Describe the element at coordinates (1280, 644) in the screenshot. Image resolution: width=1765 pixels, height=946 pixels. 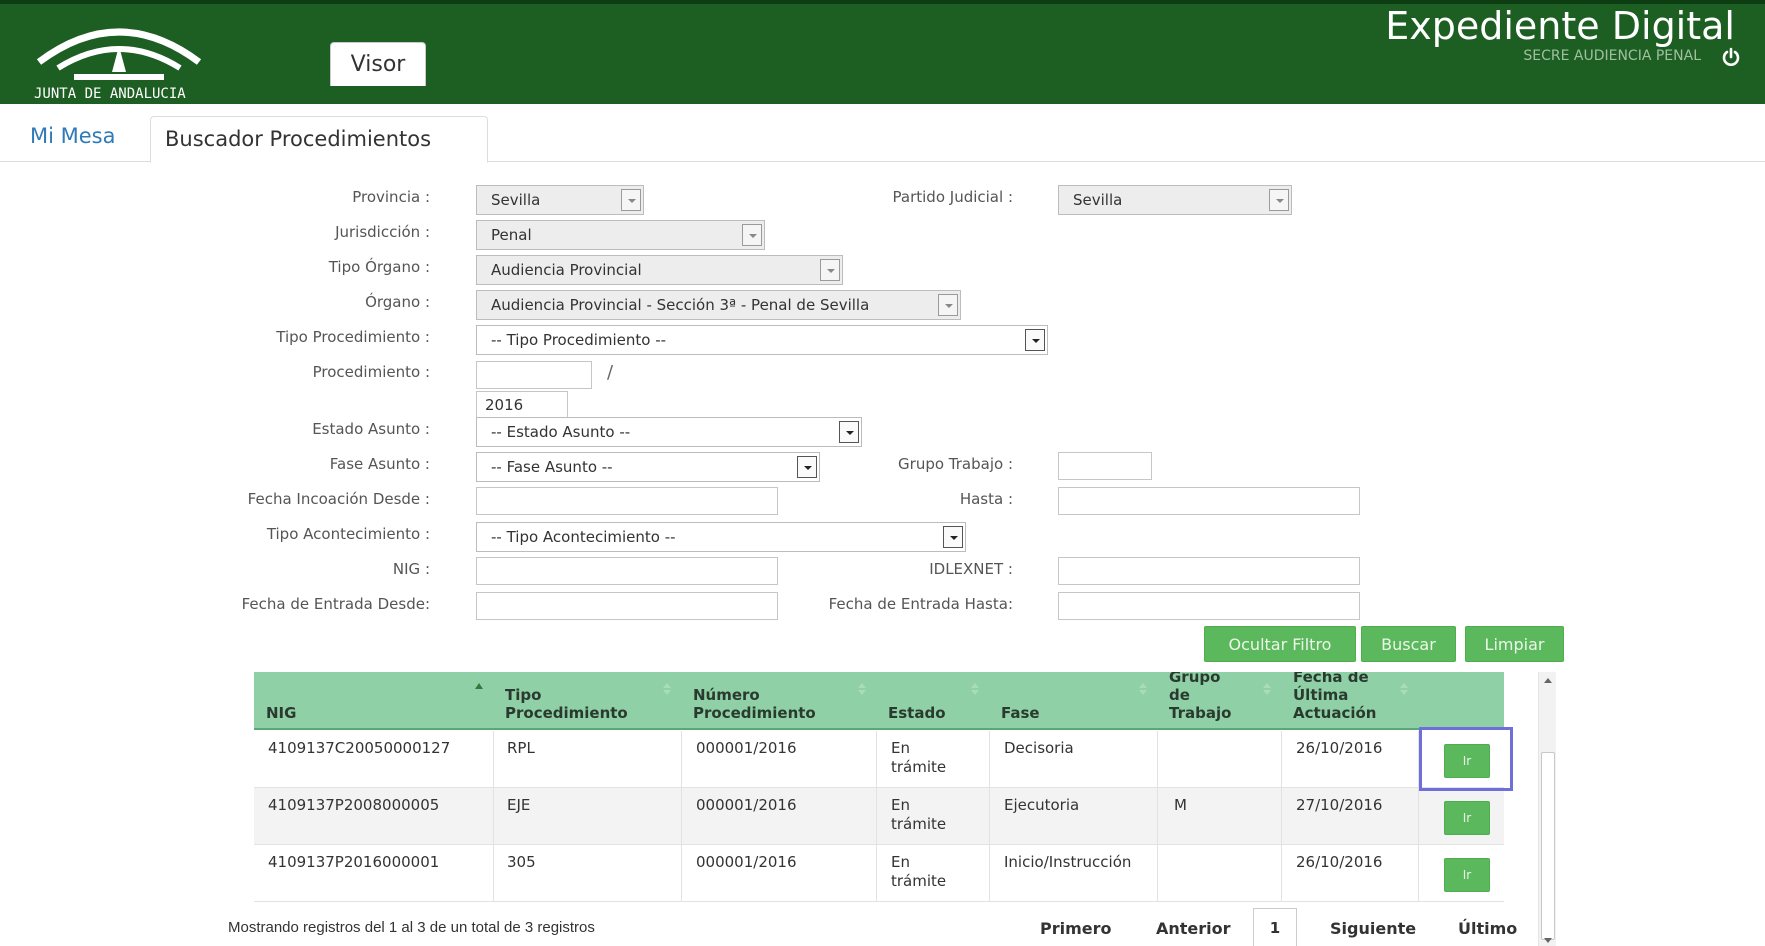
I see `ocultar-filtro-button: Ocultar Filtro` at that location.